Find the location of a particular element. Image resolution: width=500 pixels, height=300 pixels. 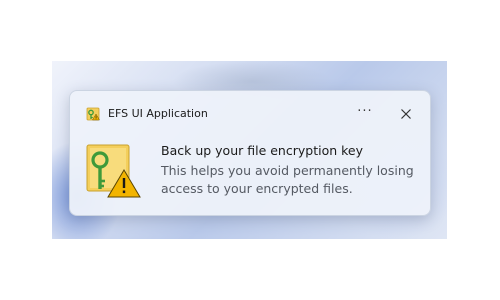

more-options-button: ··· is located at coordinates (365, 114).